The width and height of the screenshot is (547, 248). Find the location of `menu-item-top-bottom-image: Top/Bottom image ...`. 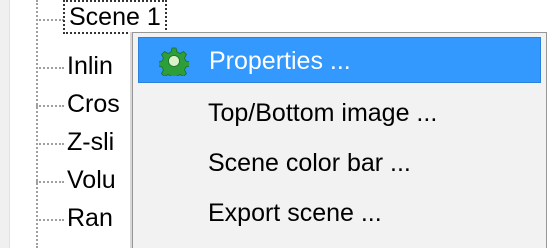

menu-item-top-bottom-image: Top/Bottom image ... is located at coordinates (339, 113).